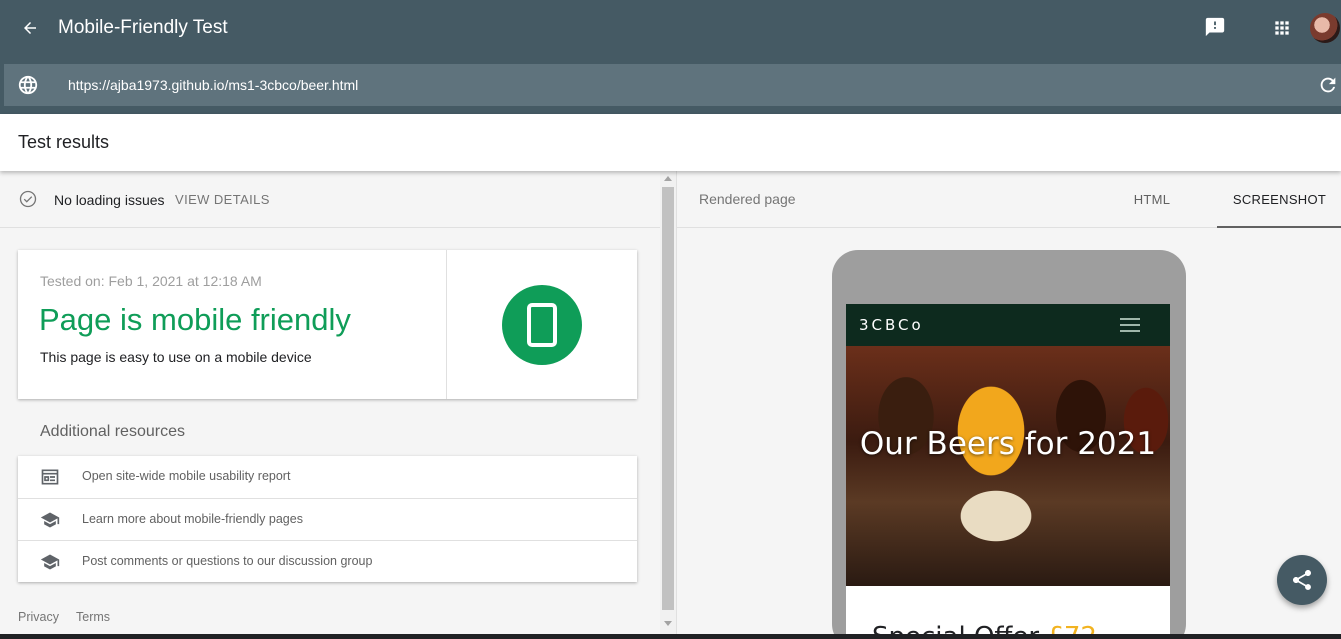  I want to click on loading-status-text: No loading issues, so click(109, 200).